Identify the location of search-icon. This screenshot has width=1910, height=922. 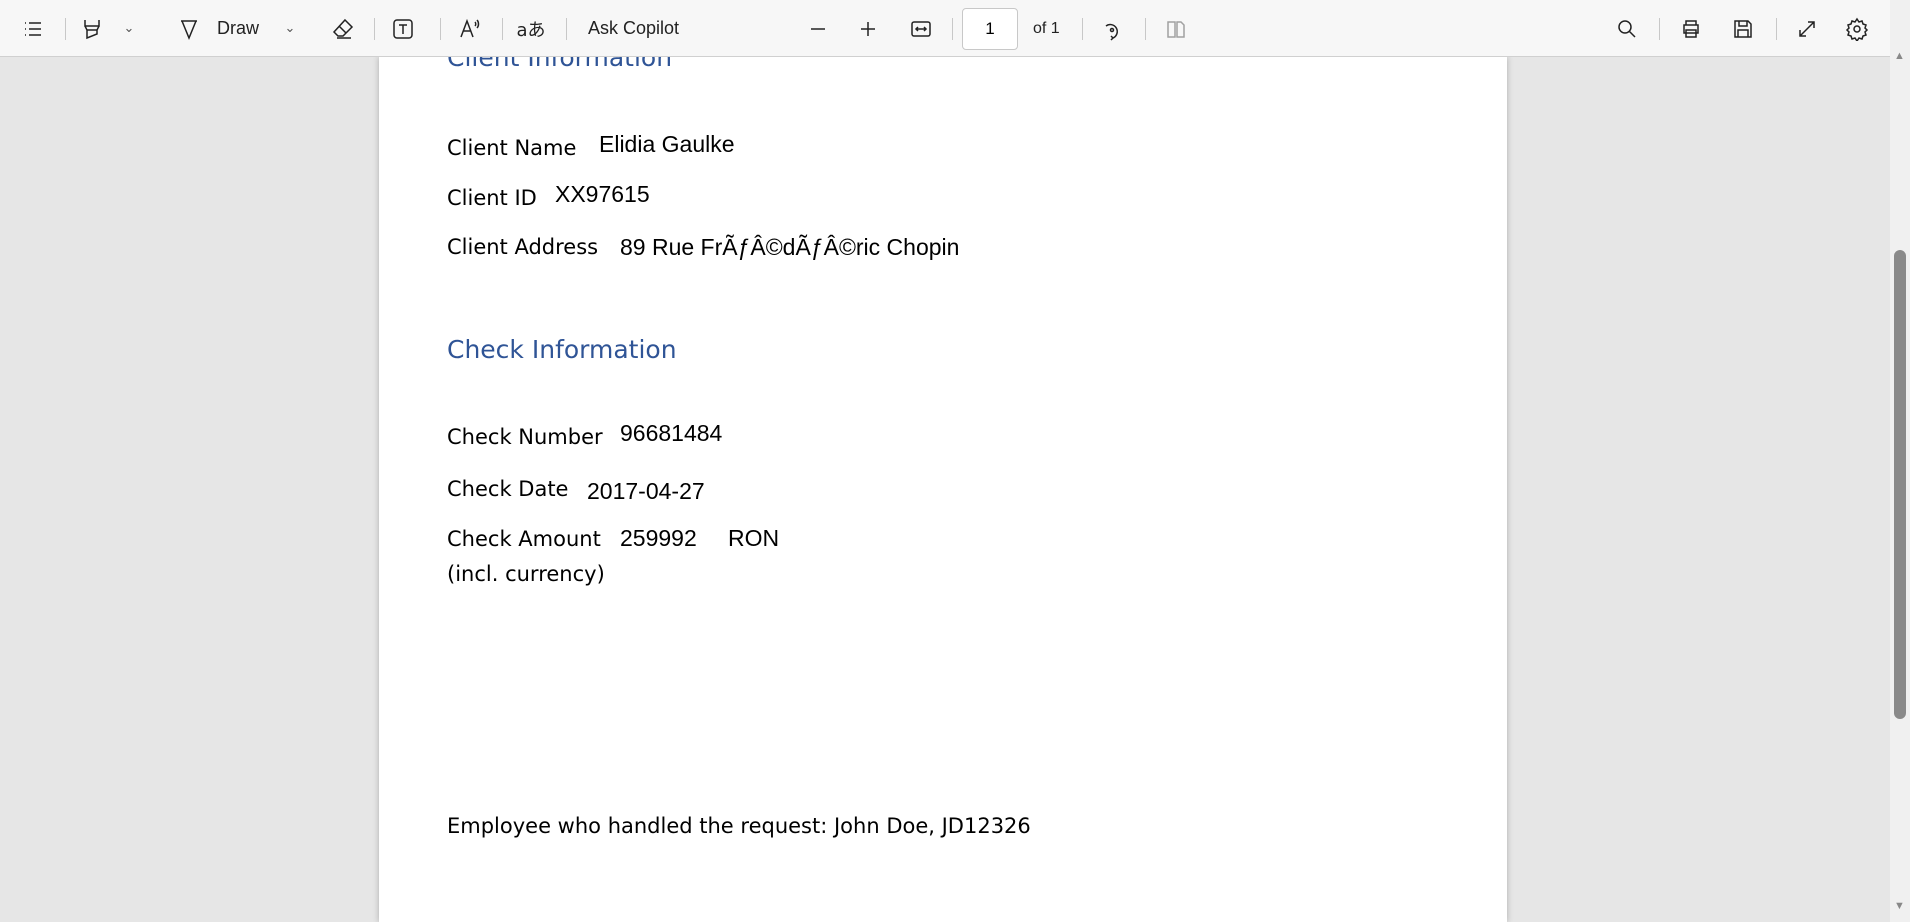
(1627, 28).